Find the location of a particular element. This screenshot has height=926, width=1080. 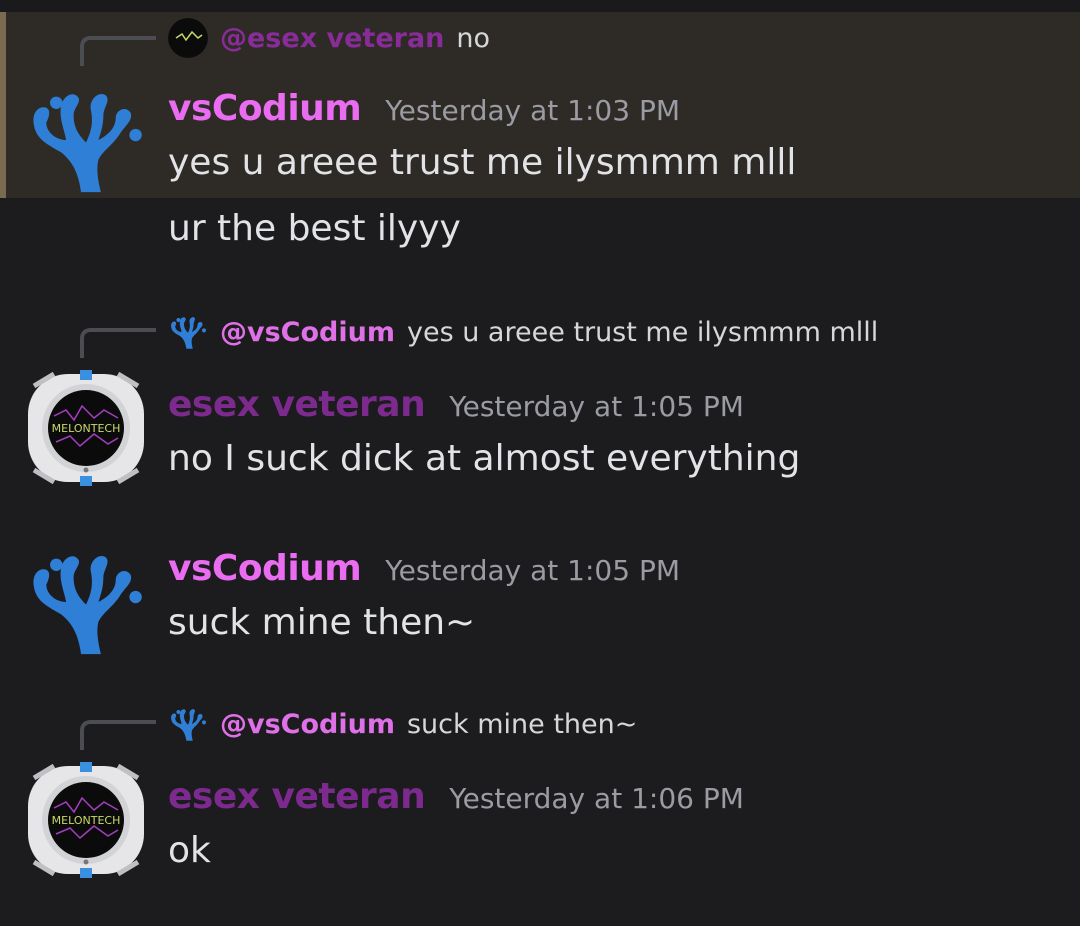

top-strip is located at coordinates (540, 6).